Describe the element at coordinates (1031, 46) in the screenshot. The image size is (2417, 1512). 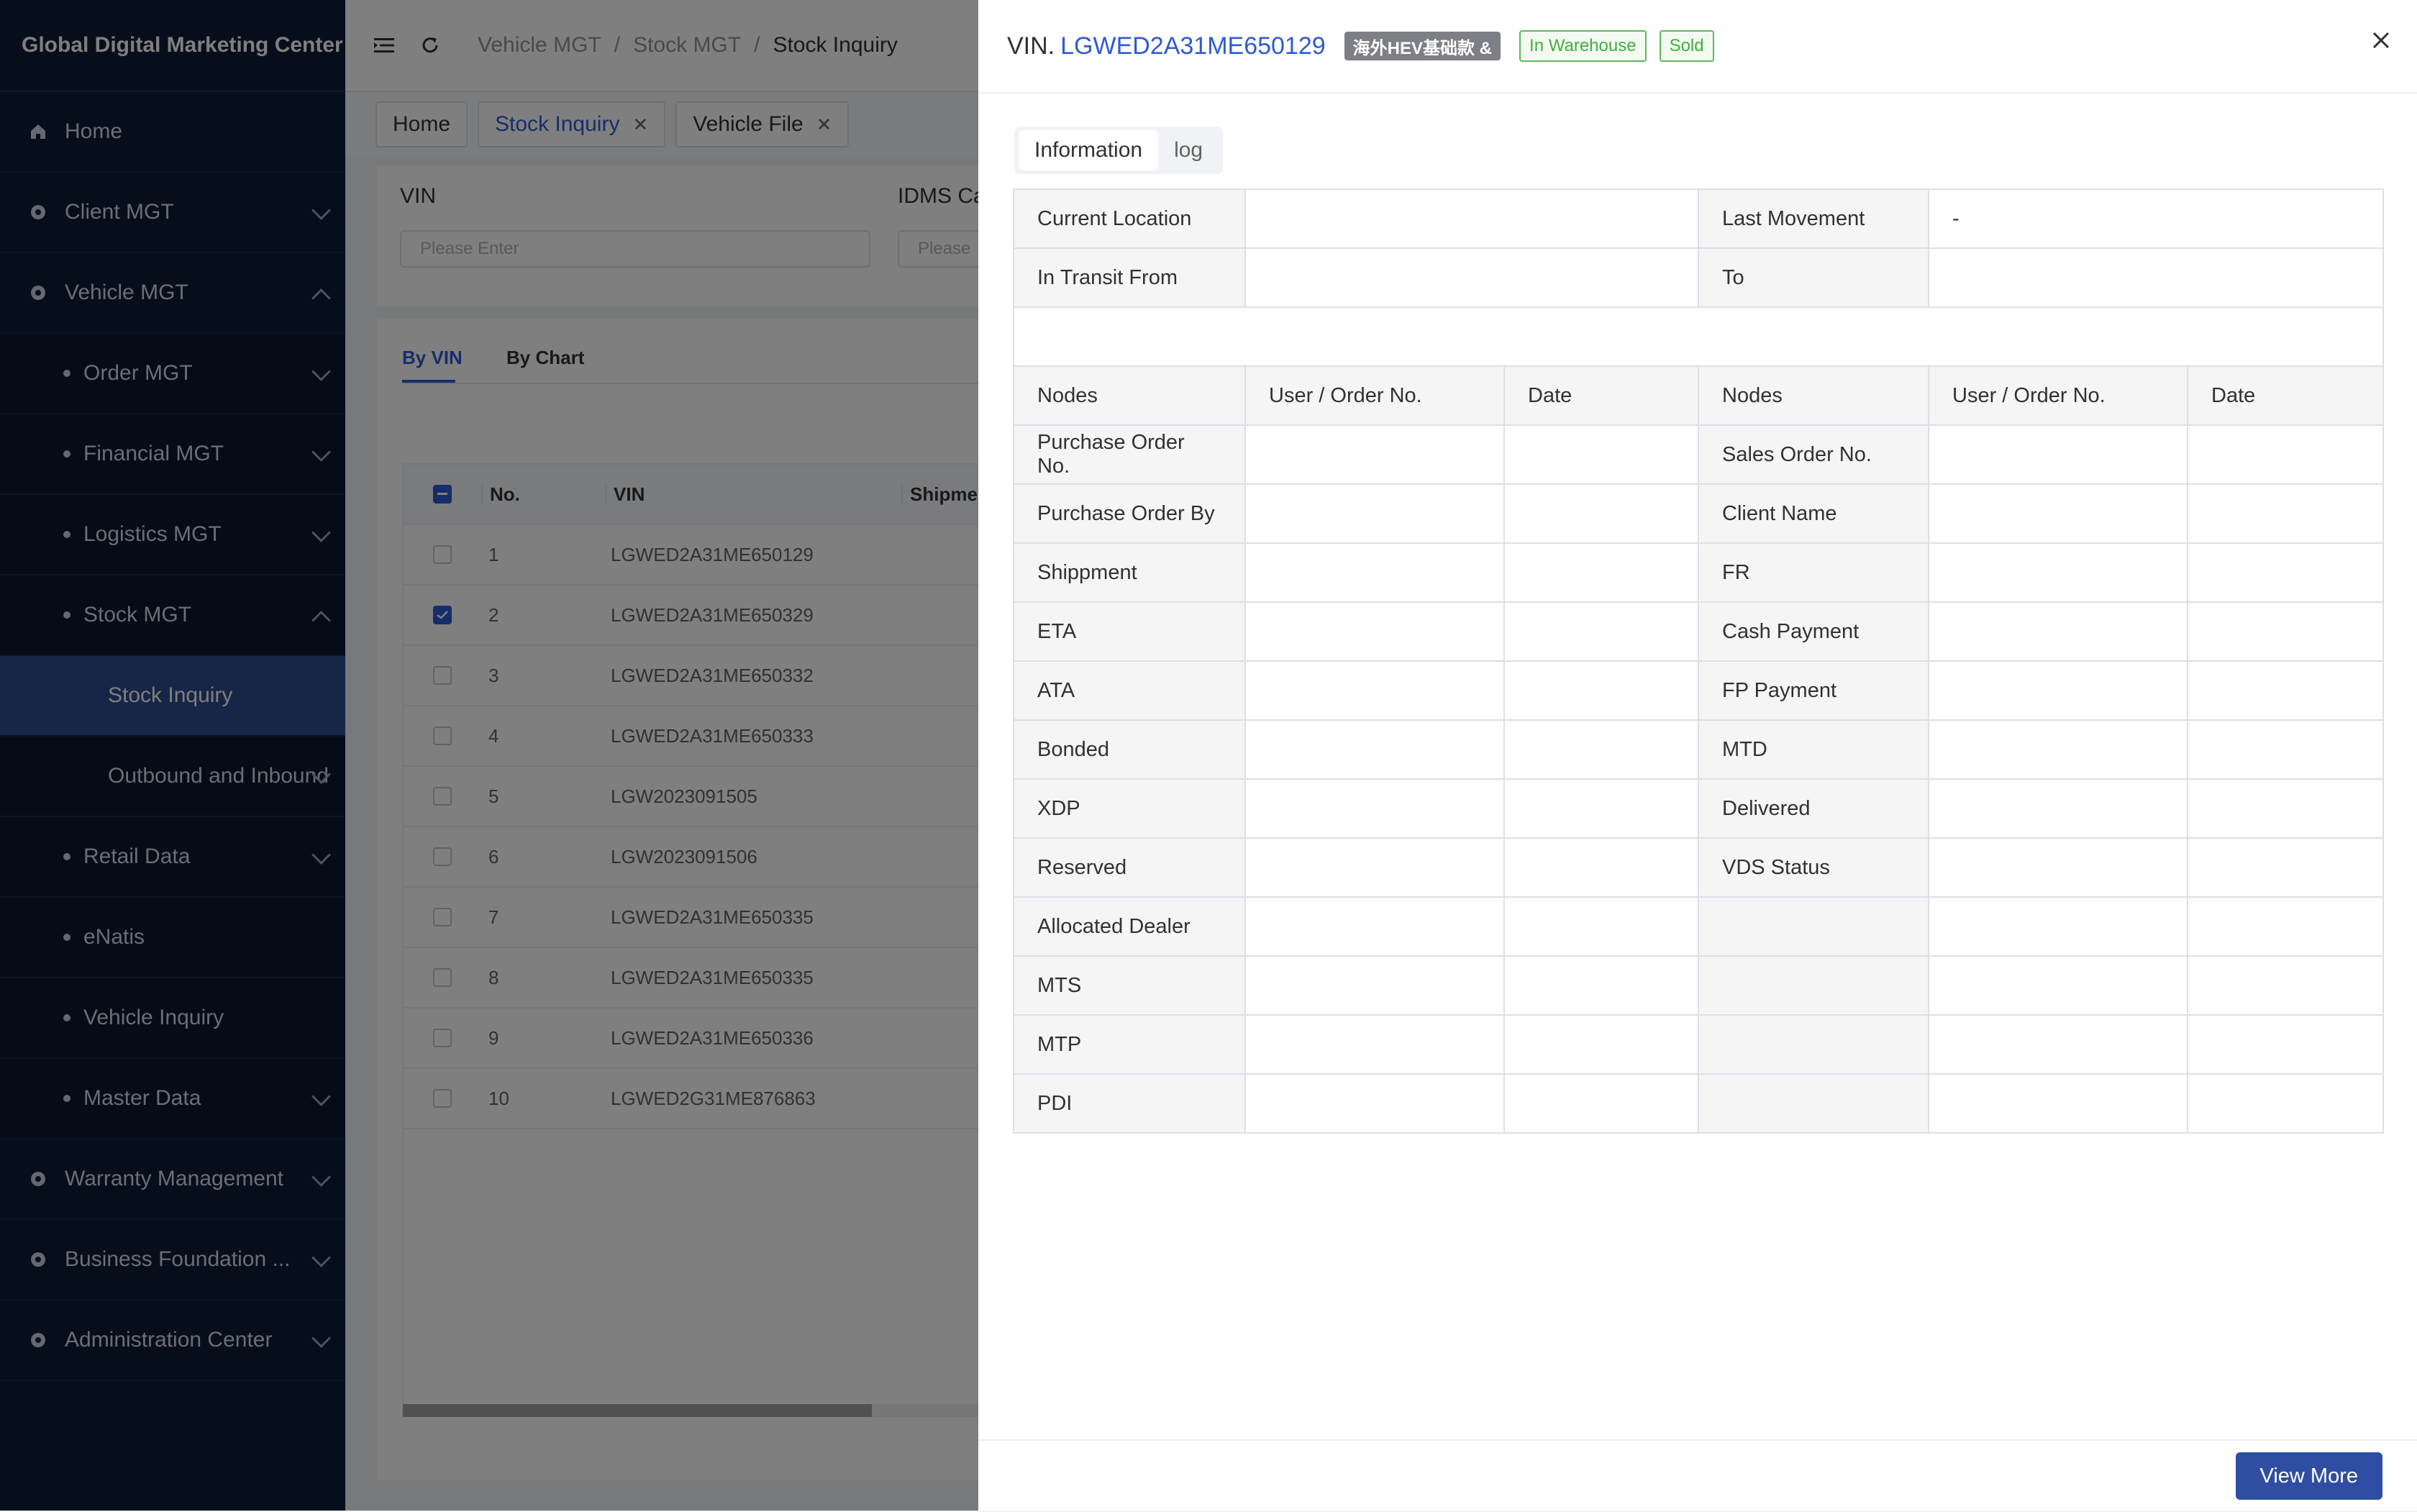
I see `vin-prefix: VIN.` at that location.